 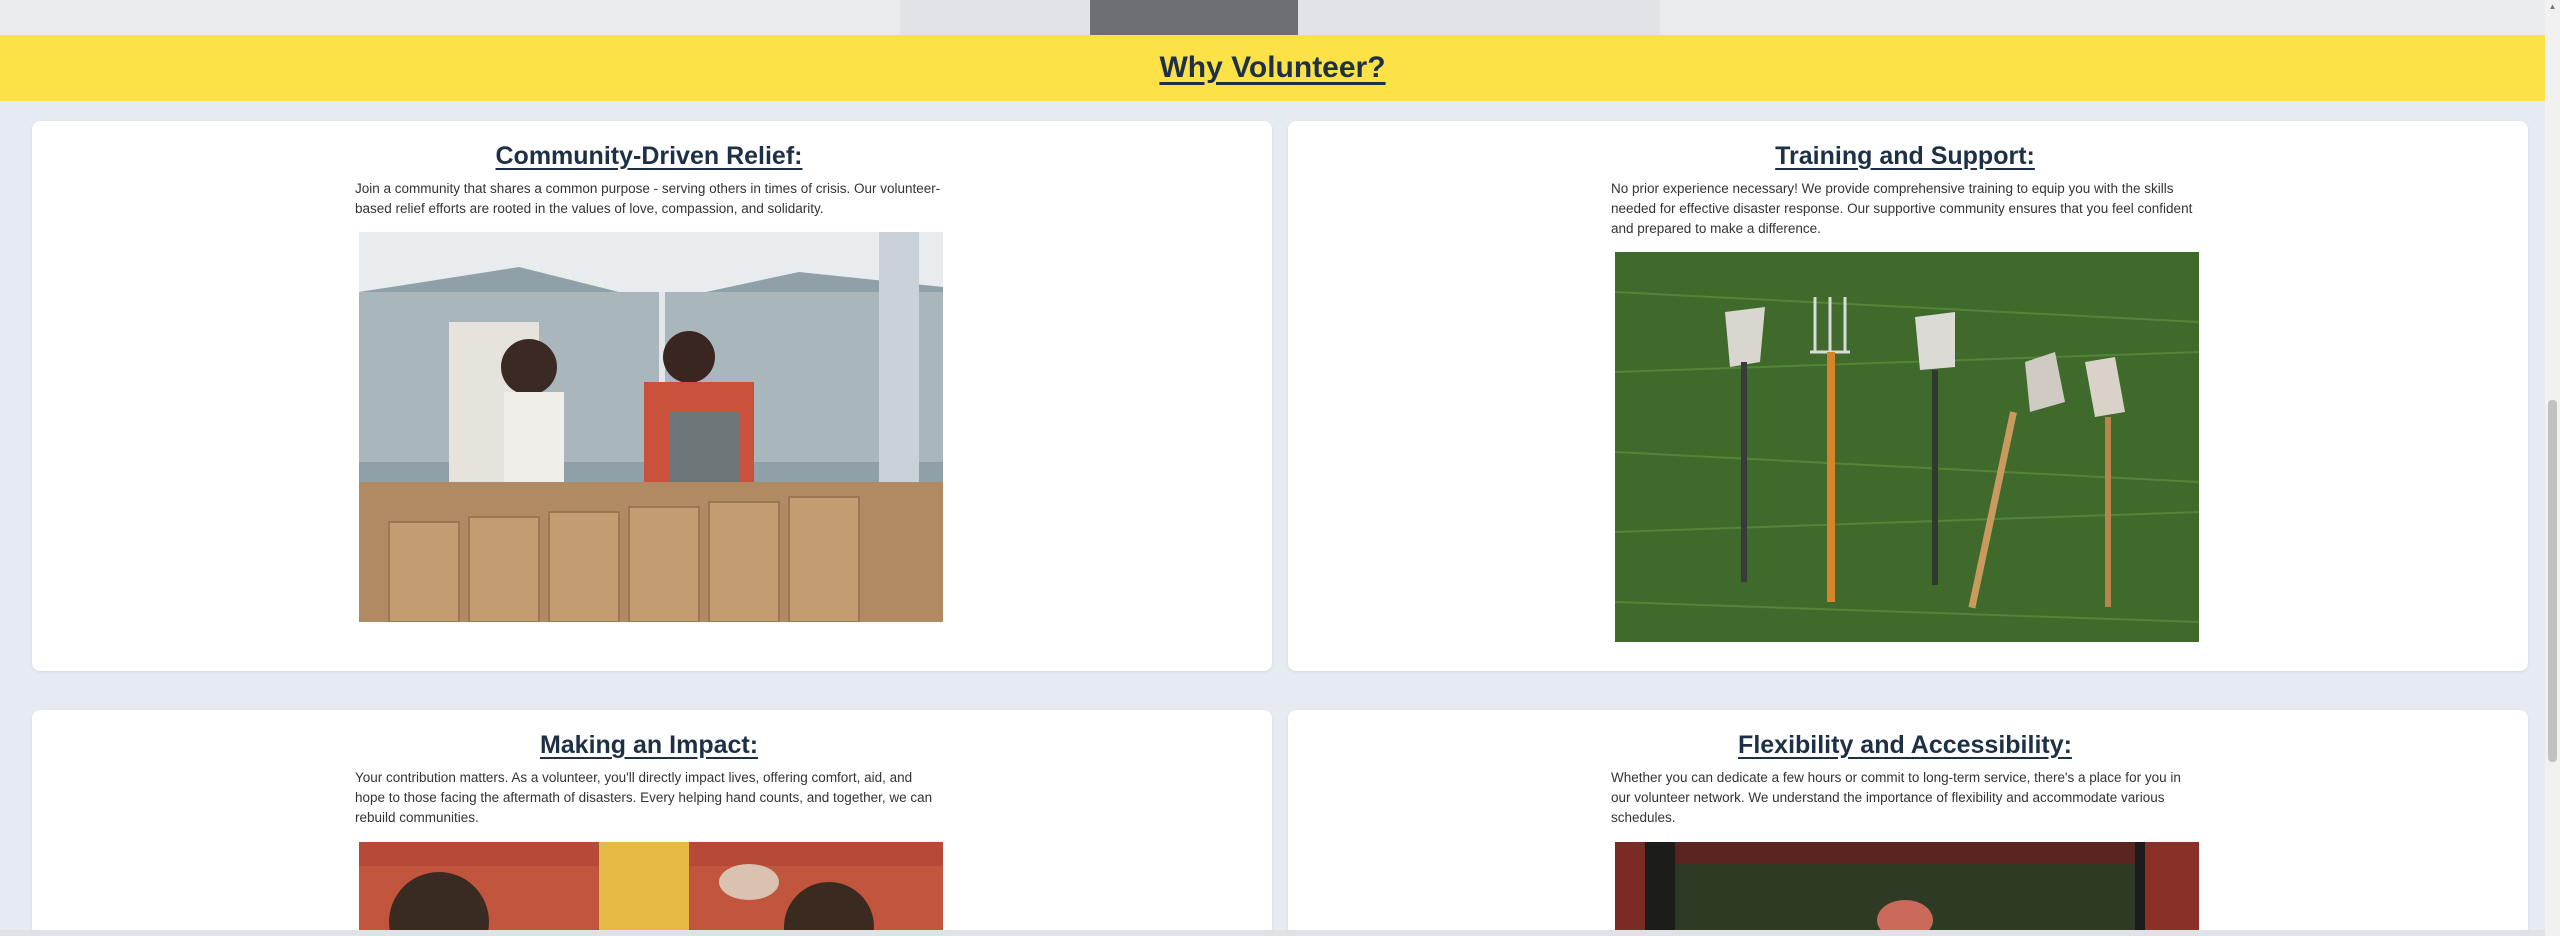 What do you see at coordinates (1907, 447) in the screenshot?
I see `garden-tools-on-grass-image` at bounding box center [1907, 447].